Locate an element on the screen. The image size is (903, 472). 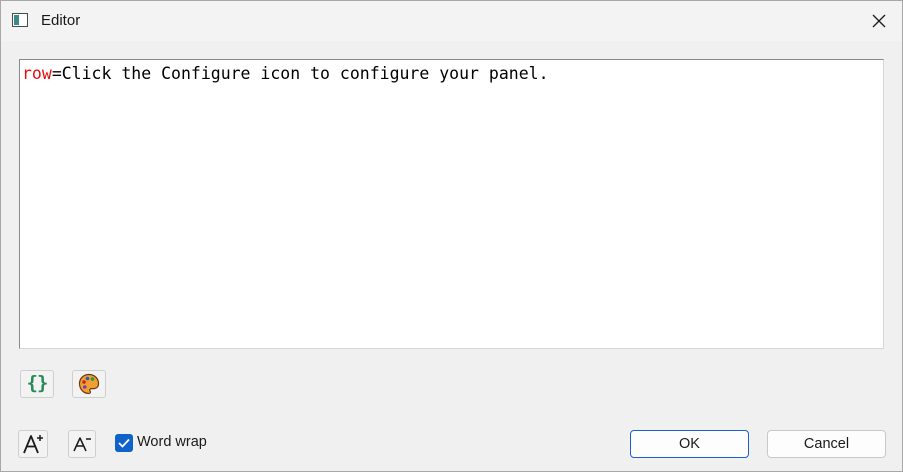
app-window-icon is located at coordinates (20, 19).